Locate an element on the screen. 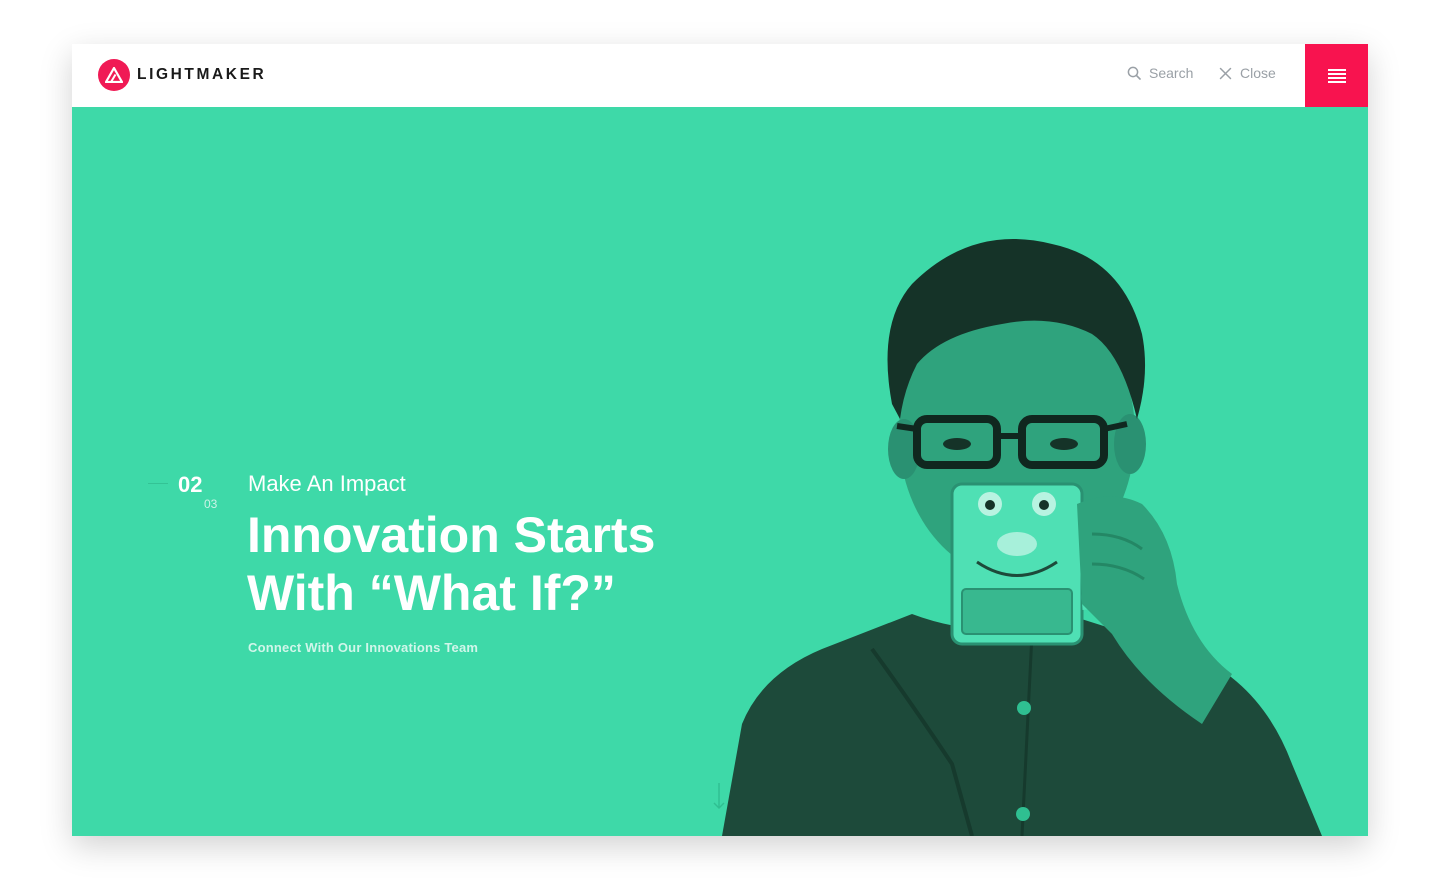  headline-line-1: Innovation Starts is located at coordinates (451, 535).